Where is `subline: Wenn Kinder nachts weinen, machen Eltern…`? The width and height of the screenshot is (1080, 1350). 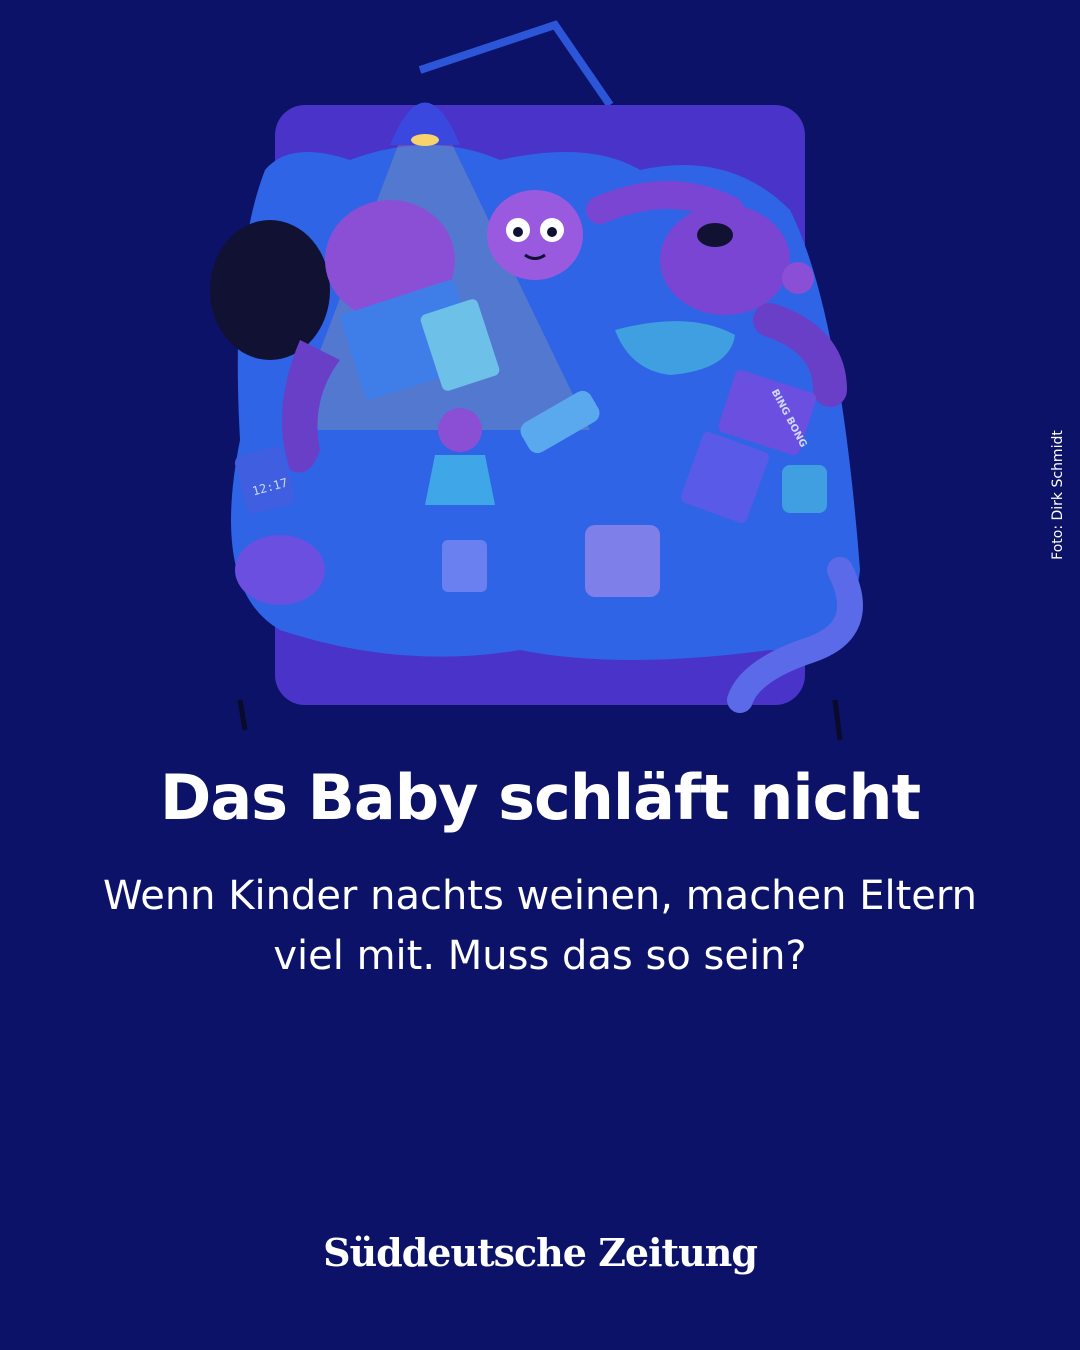
subline: Wenn Kinder nachts weinen, machen Eltern… is located at coordinates (540, 926).